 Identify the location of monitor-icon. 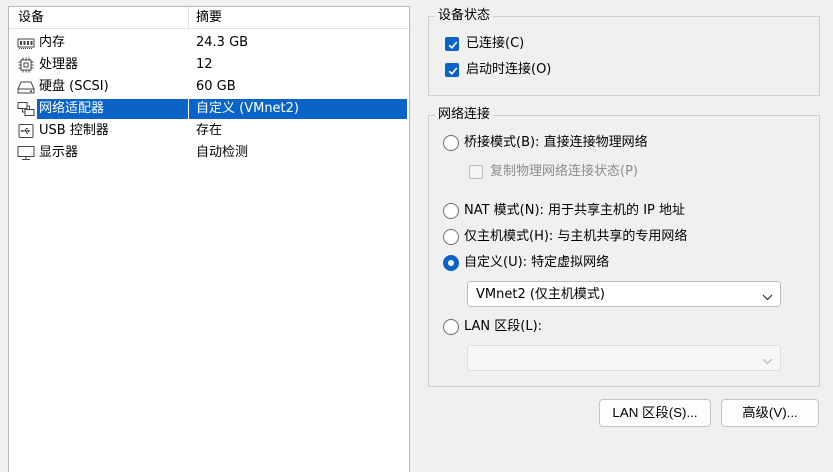
(26, 153).